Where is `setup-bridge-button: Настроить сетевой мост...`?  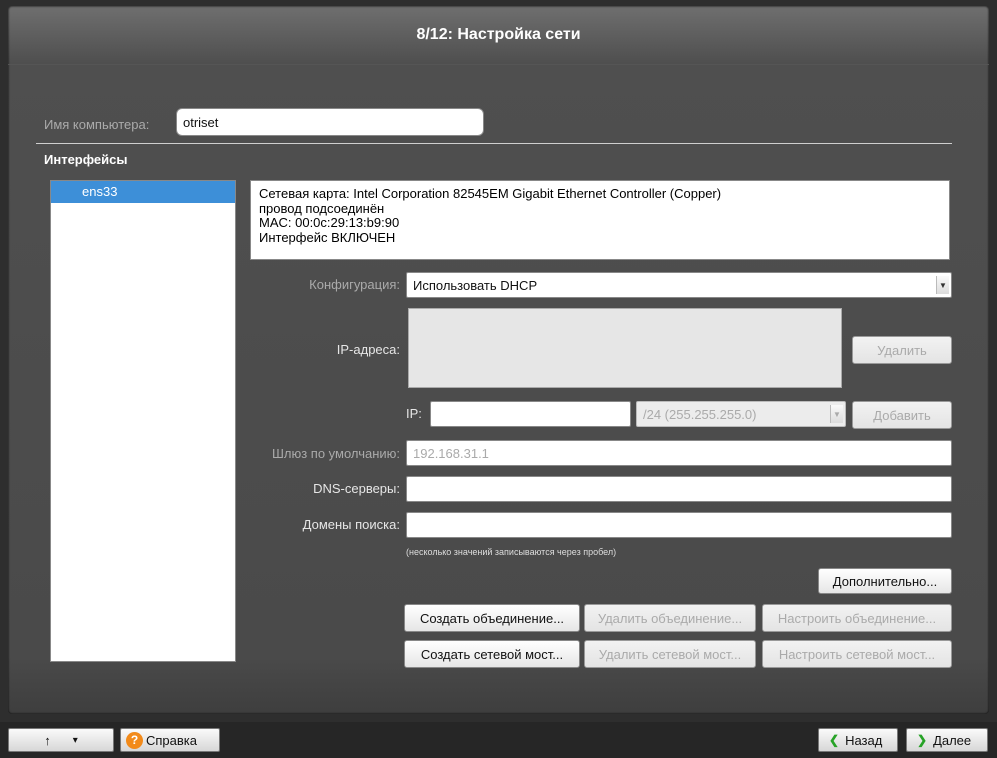
setup-bridge-button: Настроить сетевой мост... is located at coordinates (857, 654).